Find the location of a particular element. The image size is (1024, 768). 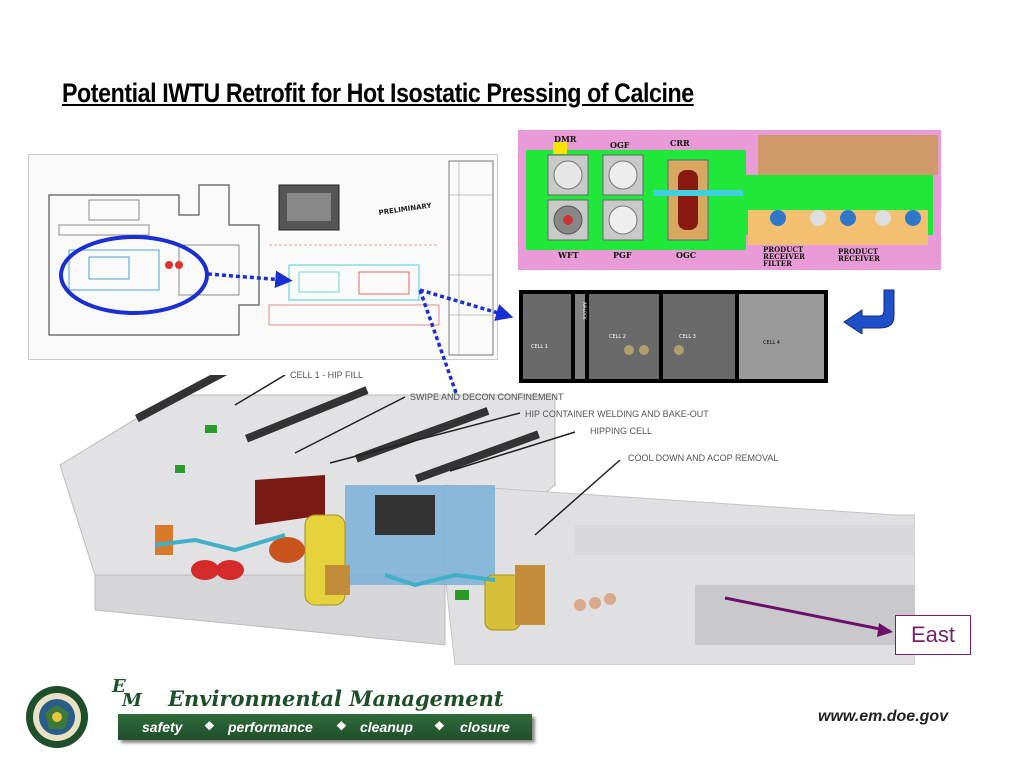

cell-plan-svg: CELL 1 CELL 2 CELL 3 CELL 4 AIRLOCK is located at coordinates (673, 336).